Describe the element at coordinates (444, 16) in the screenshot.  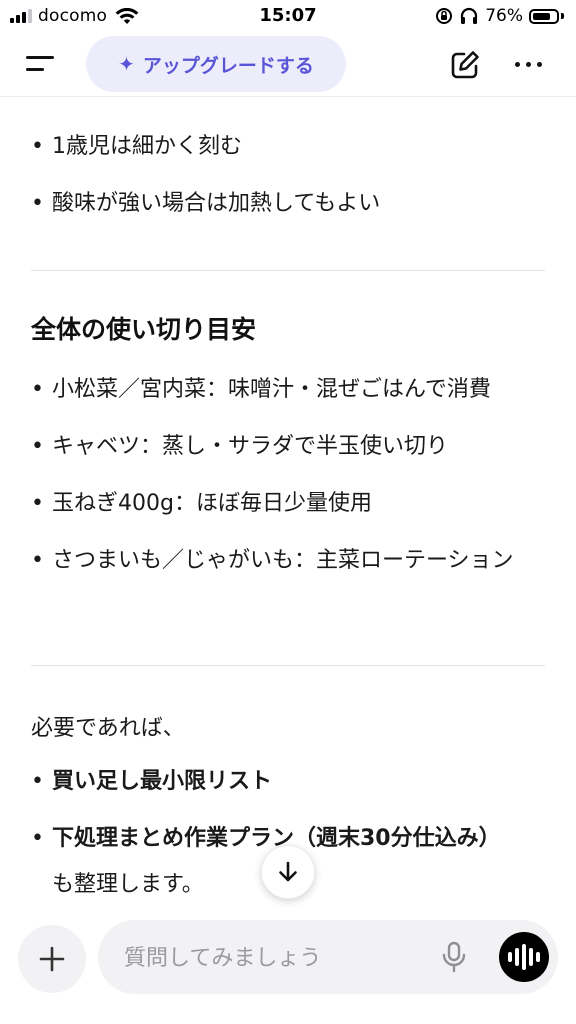
I see `rotation-lock-icon` at that location.